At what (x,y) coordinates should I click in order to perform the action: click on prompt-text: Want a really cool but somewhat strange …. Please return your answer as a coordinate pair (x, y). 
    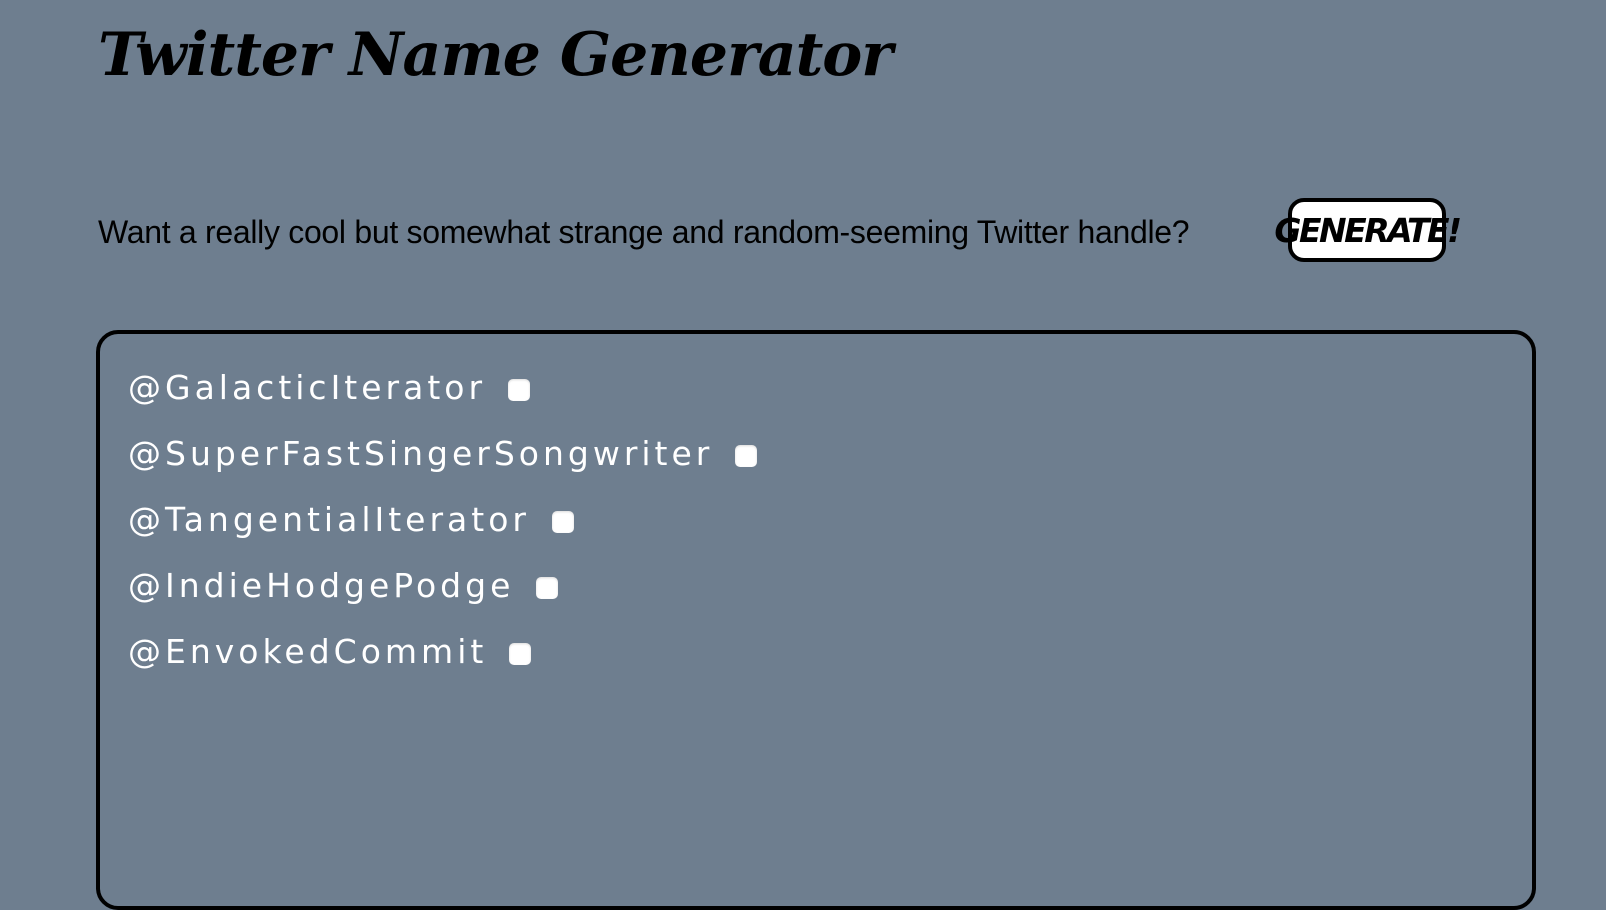
    Looking at the image, I should click on (644, 232).